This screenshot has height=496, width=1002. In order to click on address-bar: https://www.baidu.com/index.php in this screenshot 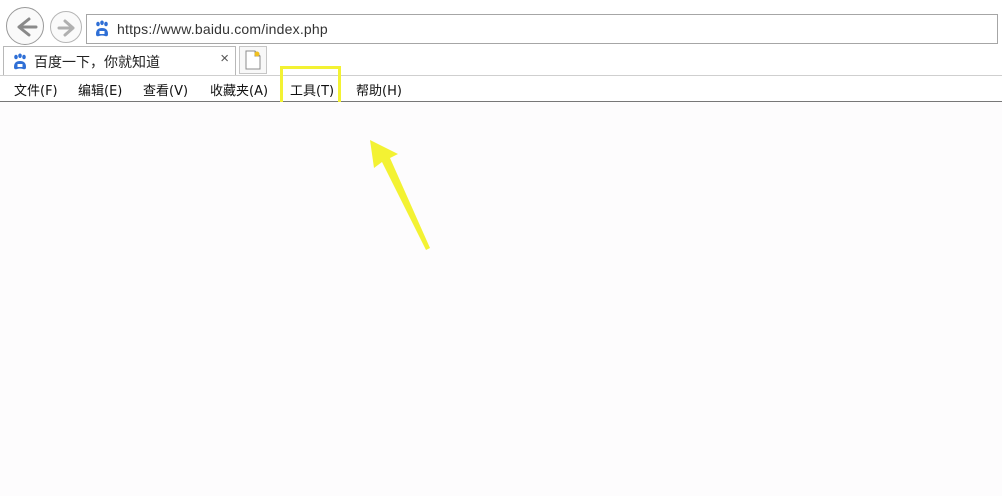, I will do `click(542, 29)`.